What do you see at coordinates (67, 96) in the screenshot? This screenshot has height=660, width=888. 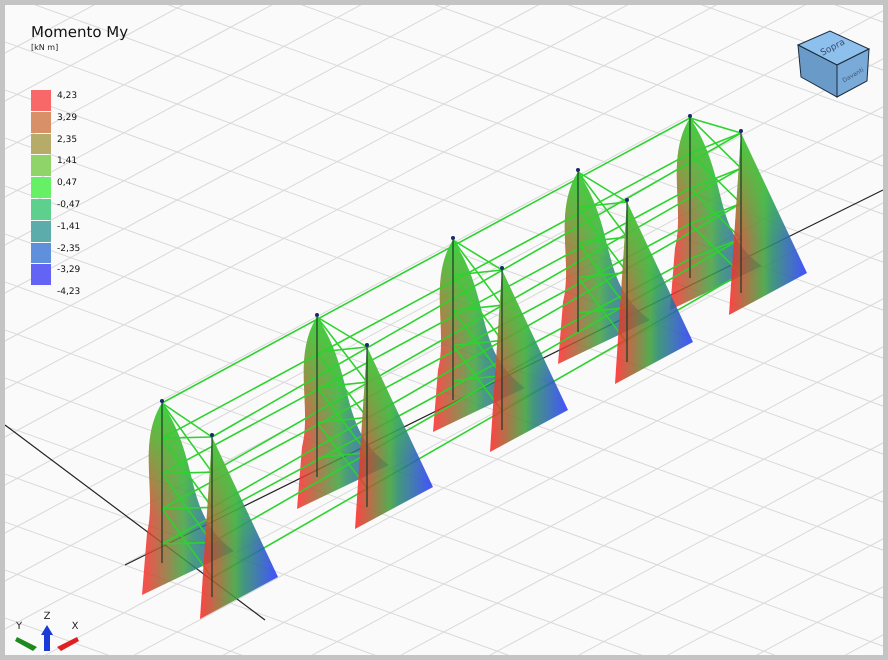 I see `legend-value: 4,23` at bounding box center [67, 96].